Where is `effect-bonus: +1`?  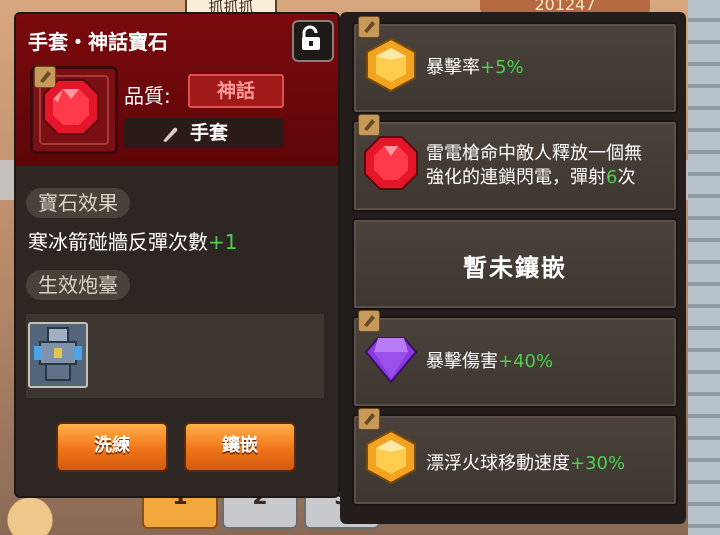 effect-bonus: +1 is located at coordinates (223, 242).